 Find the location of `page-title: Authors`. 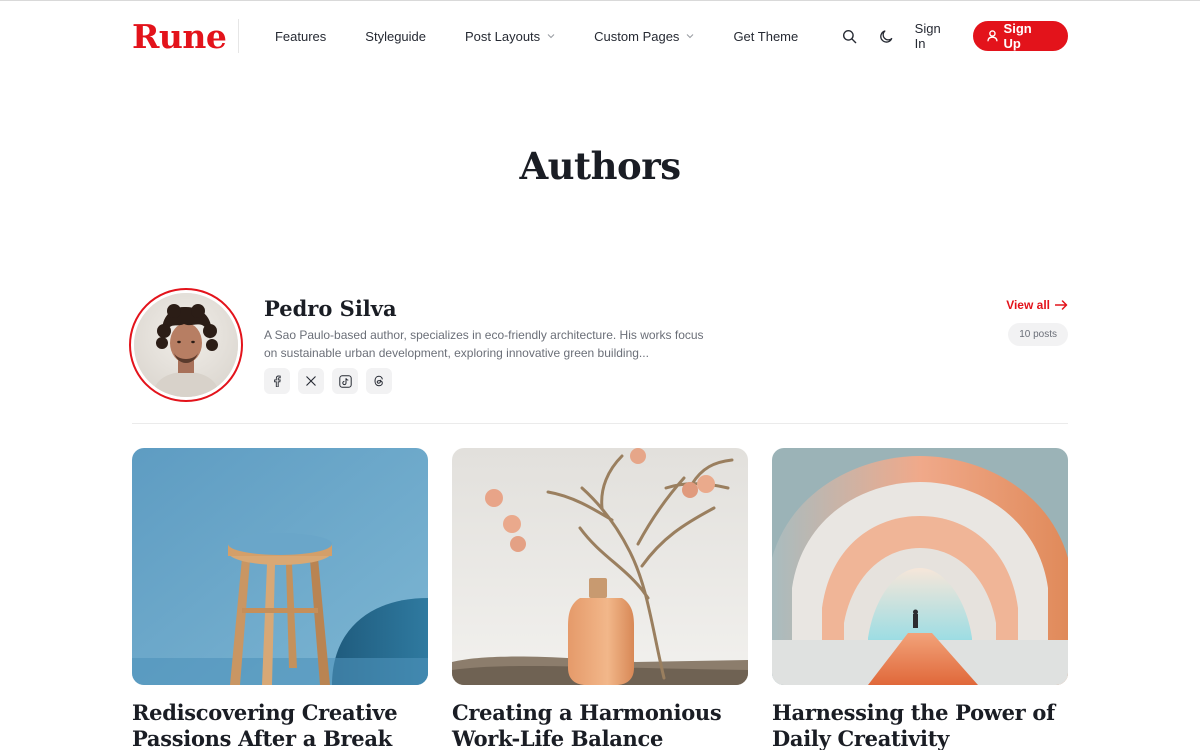

page-title: Authors is located at coordinates (600, 166).